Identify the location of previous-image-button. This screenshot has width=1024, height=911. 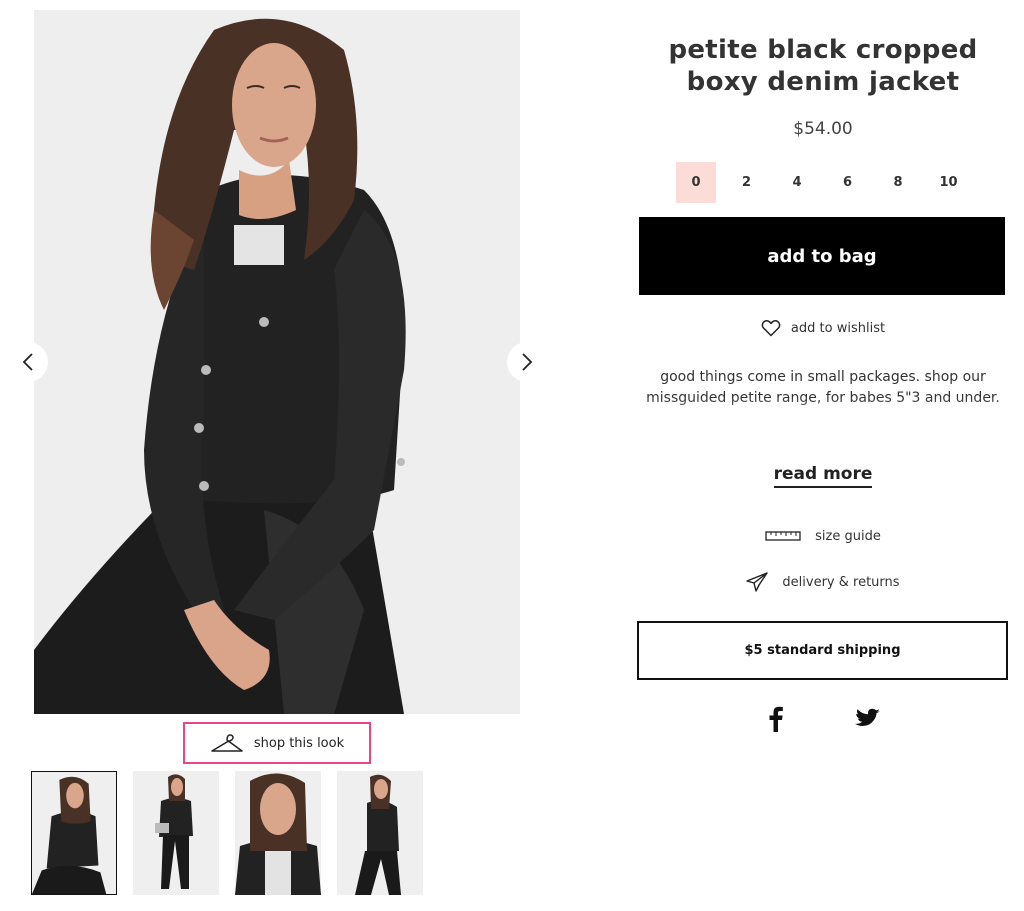
(28, 362).